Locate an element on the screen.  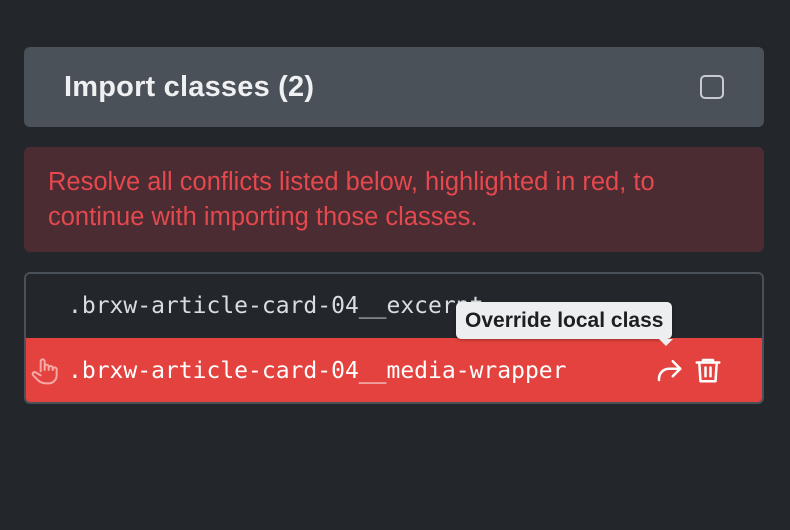
tooltip-text: Override local class is located at coordinates (564, 320).